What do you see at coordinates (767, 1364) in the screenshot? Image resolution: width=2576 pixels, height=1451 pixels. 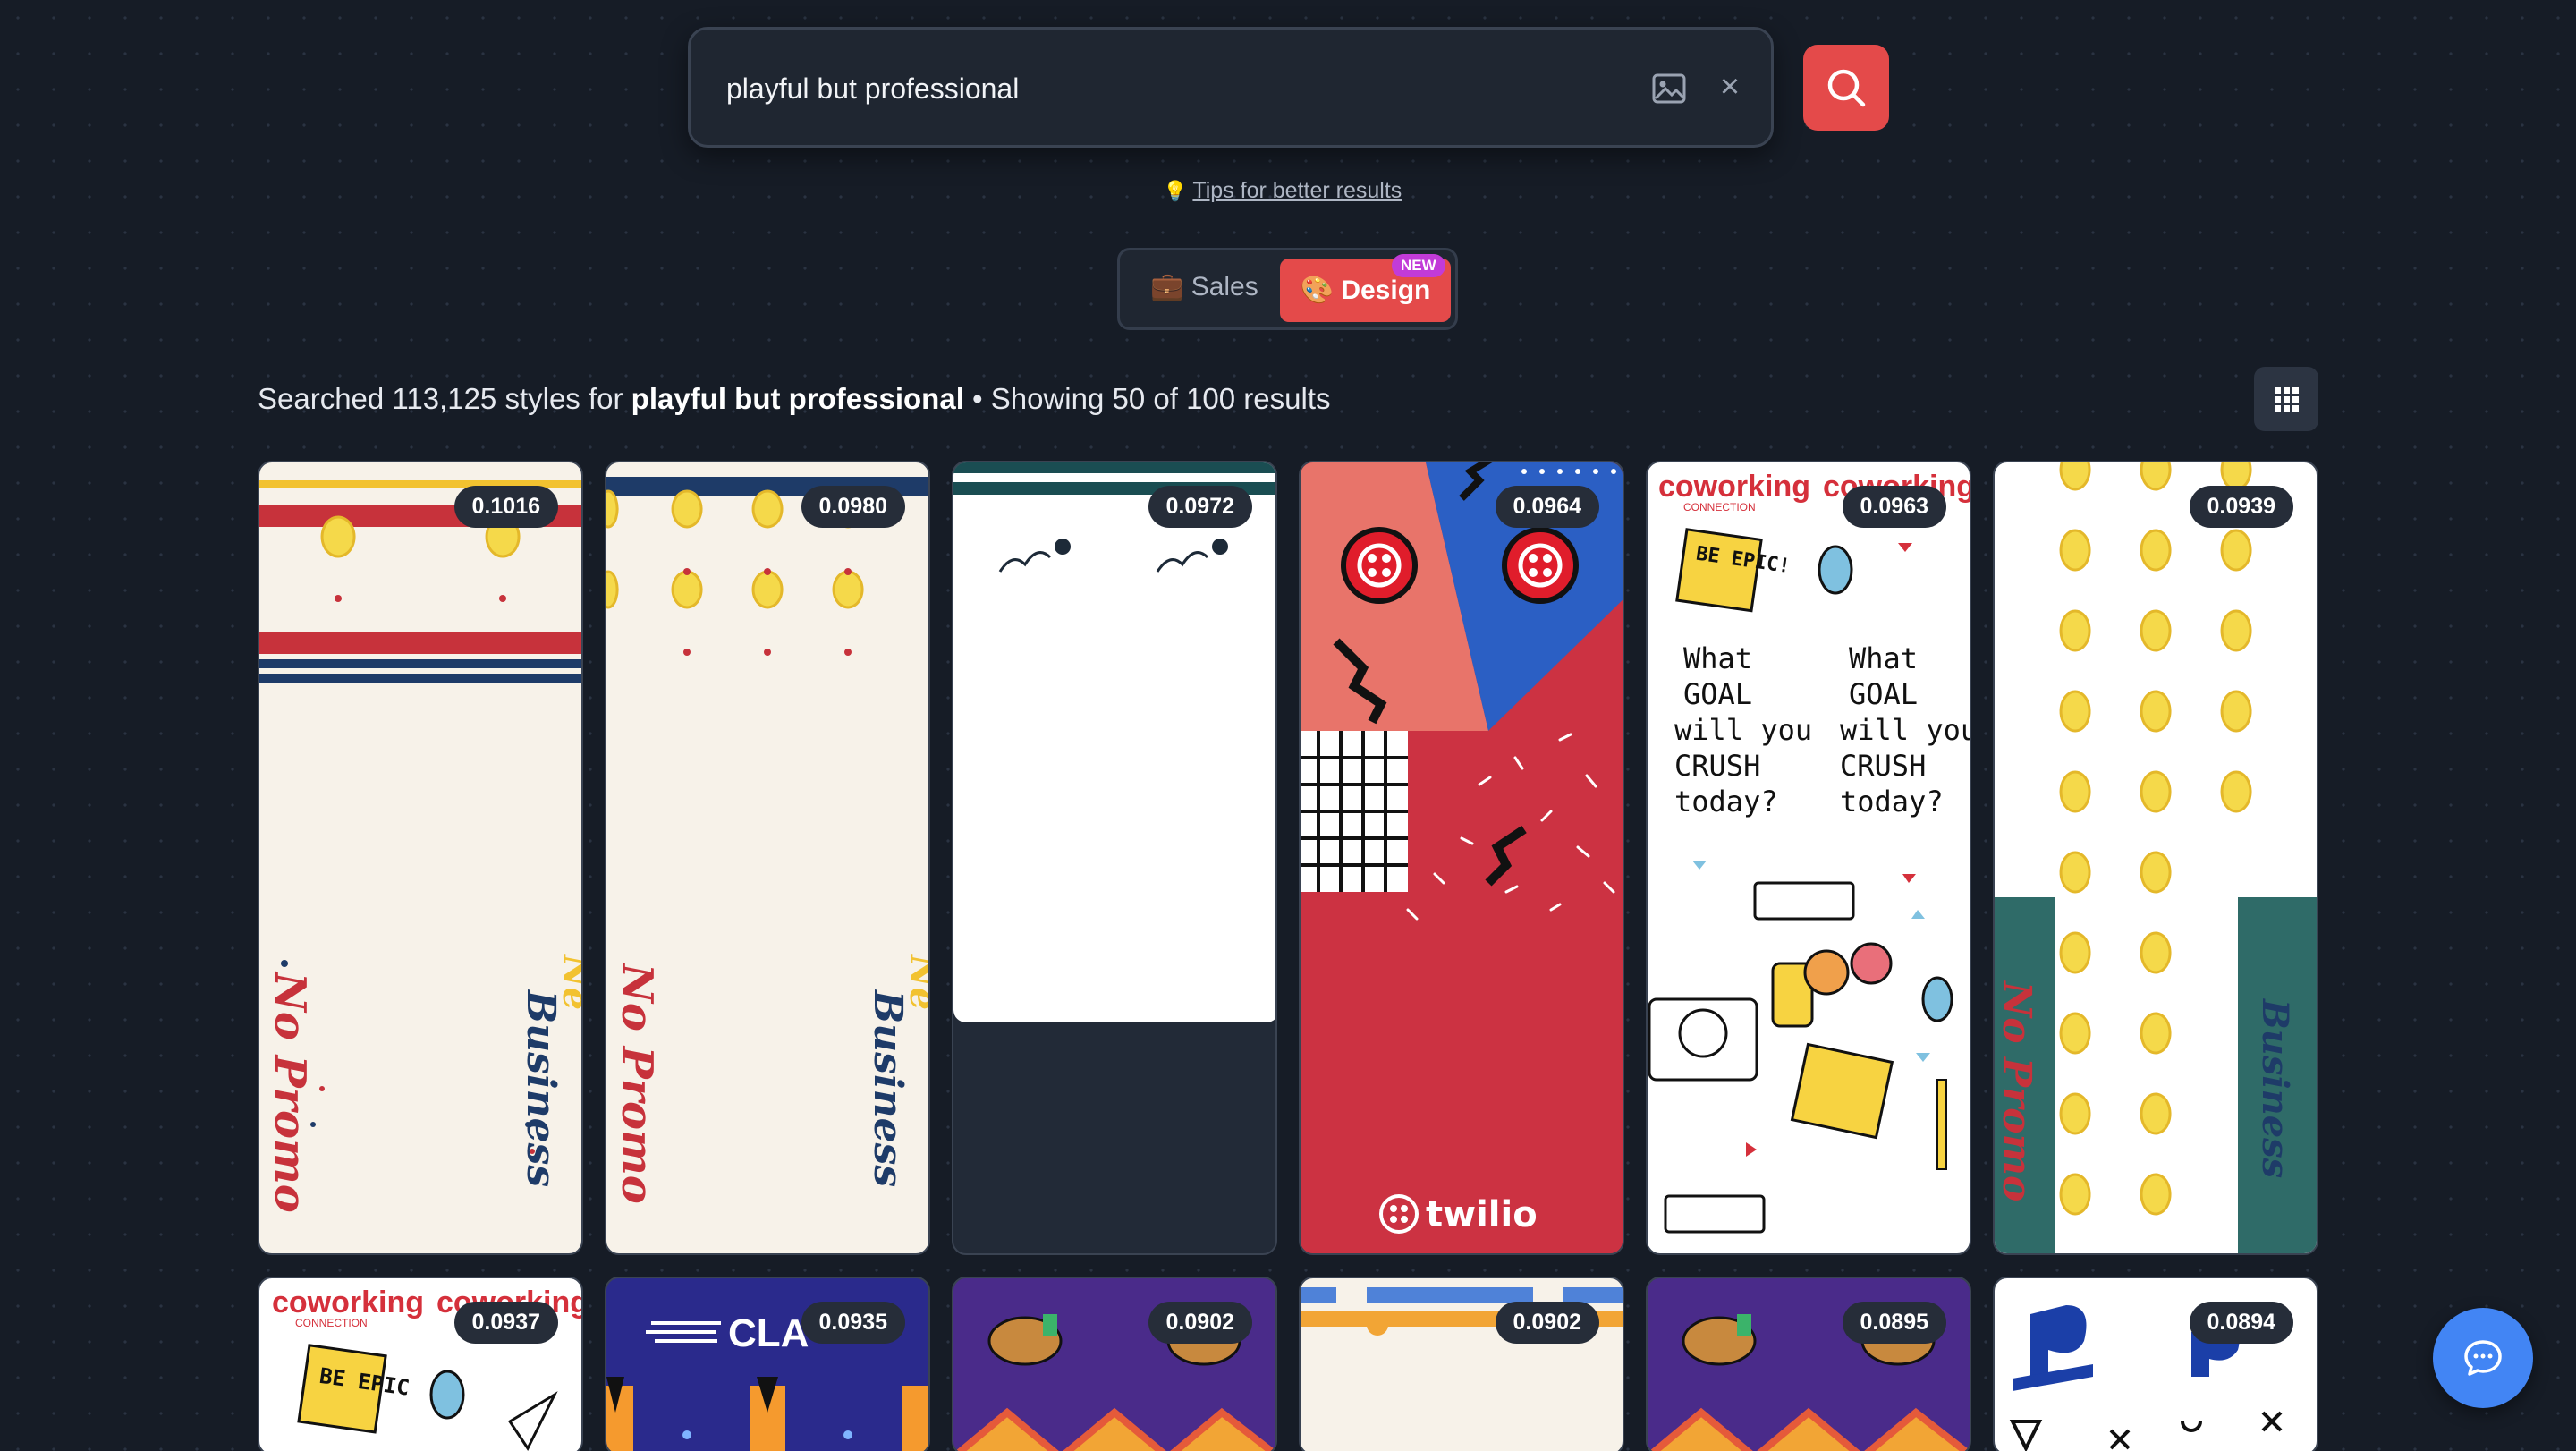 I see `result-card: CLA 0.0935` at bounding box center [767, 1364].